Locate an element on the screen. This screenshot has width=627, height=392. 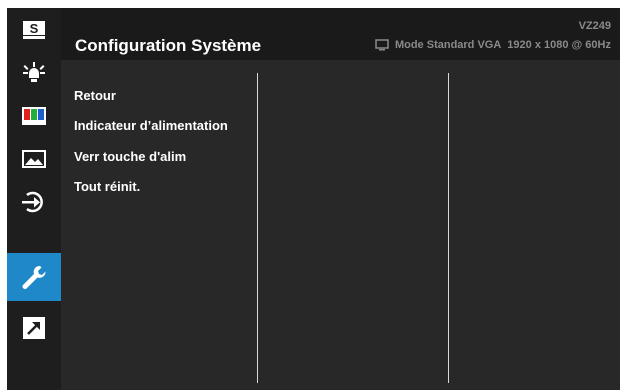
sidebar-item-splendid: S is located at coordinates (34, 29).